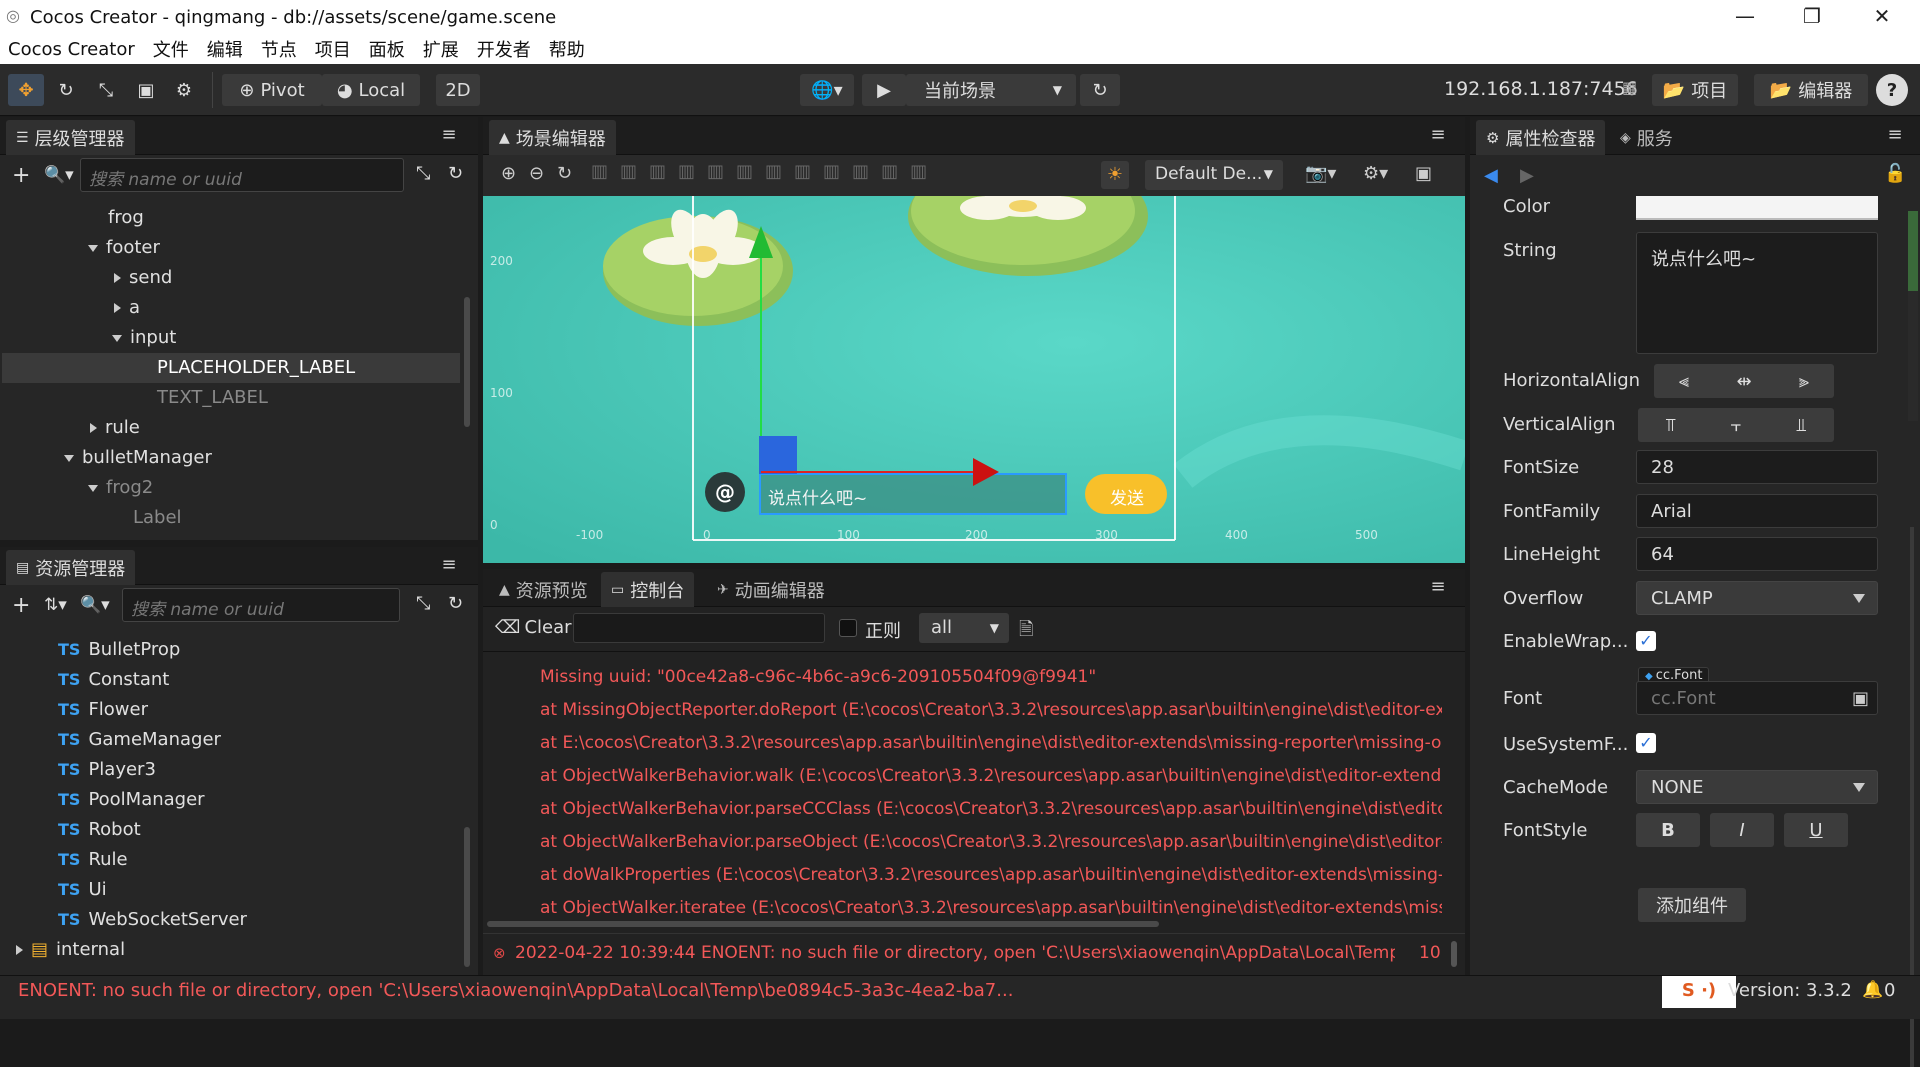 Image resolution: width=1920 pixels, height=1067 pixels. Describe the element at coordinates (449, 565) in the screenshot. I see `assets-menu-icon: ≡` at that location.